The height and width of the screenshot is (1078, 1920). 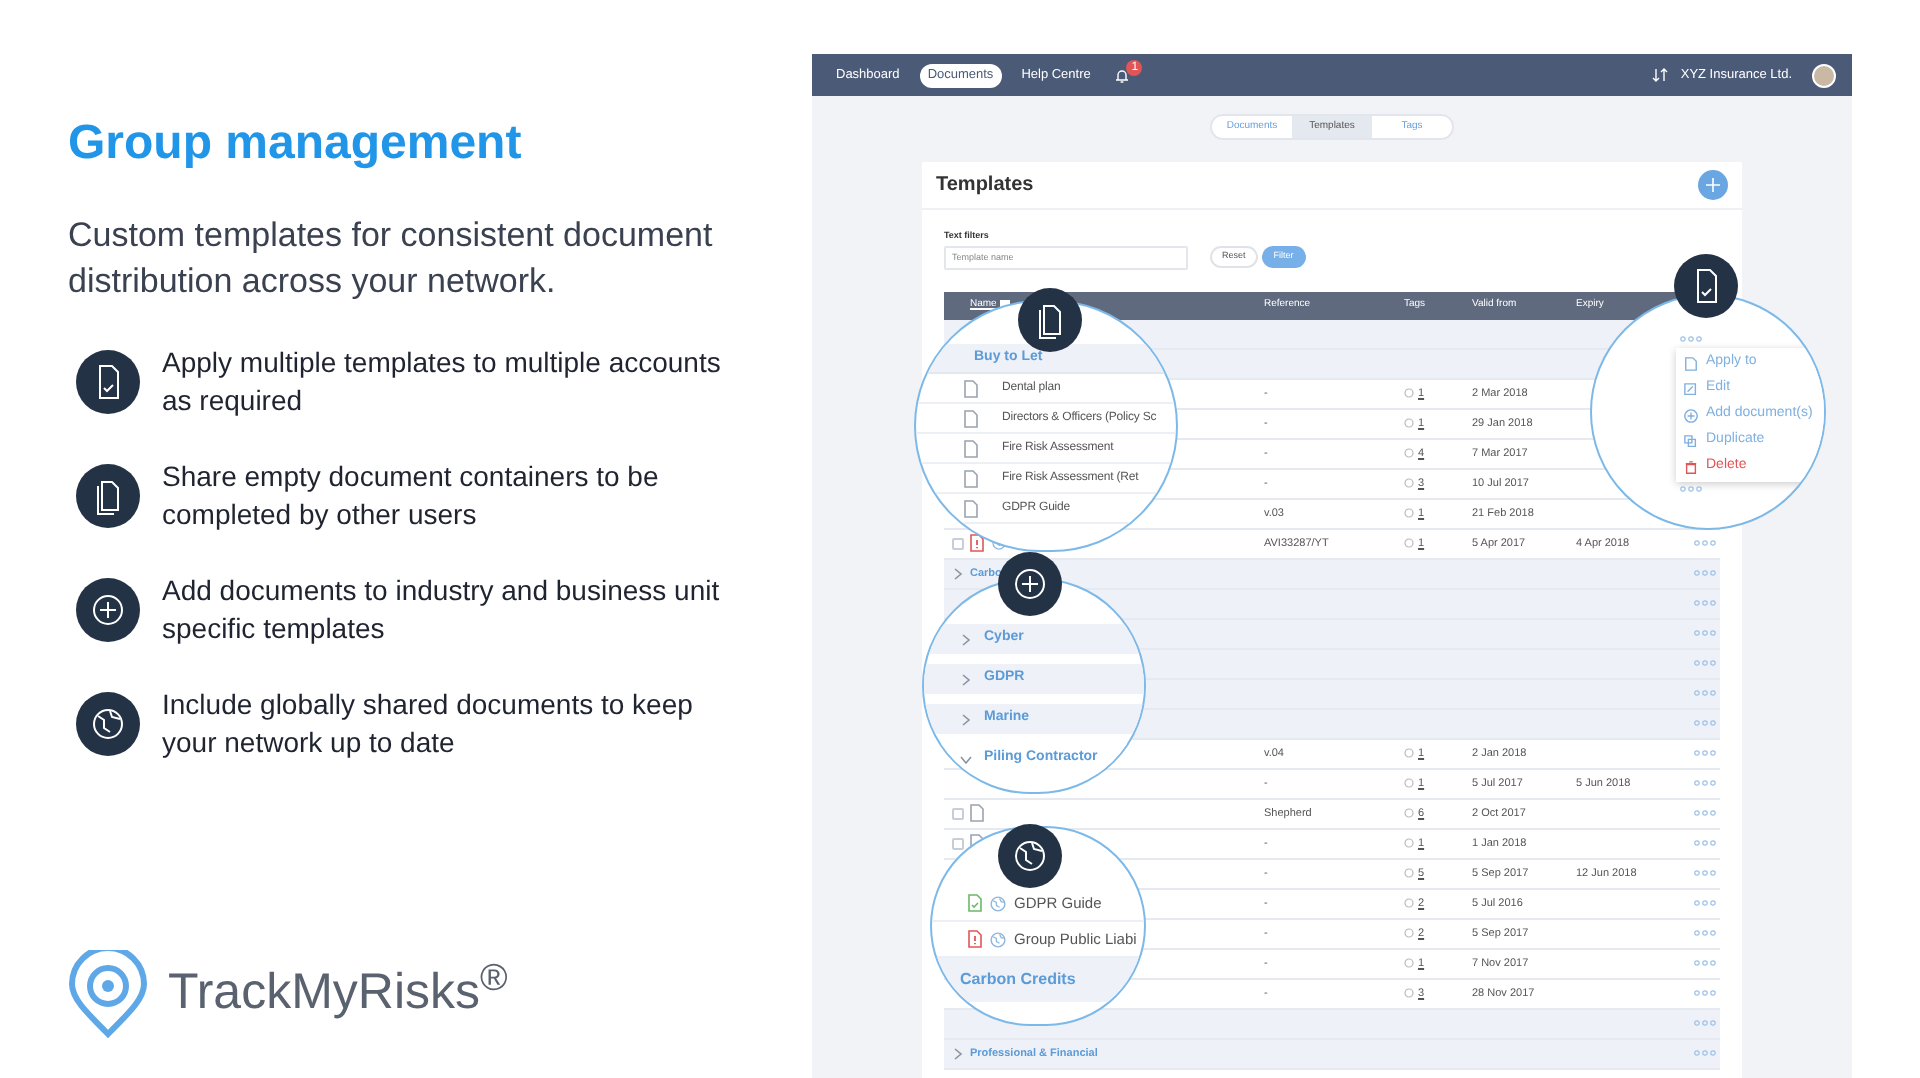 What do you see at coordinates (985, 186) in the screenshot?
I see `card-title: Templates` at bounding box center [985, 186].